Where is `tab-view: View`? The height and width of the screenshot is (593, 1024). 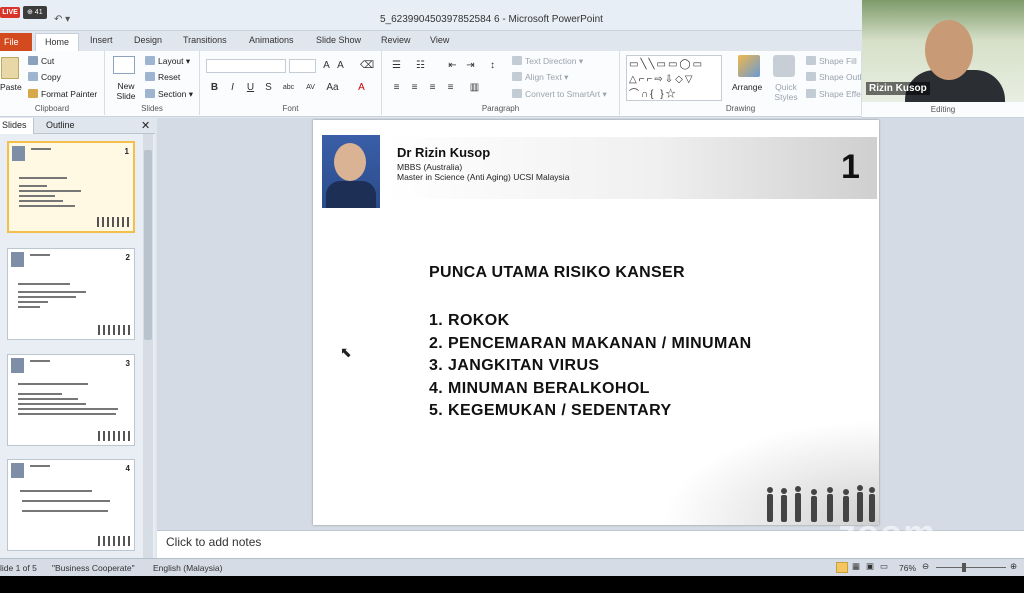 tab-view: View is located at coordinates (439, 40).